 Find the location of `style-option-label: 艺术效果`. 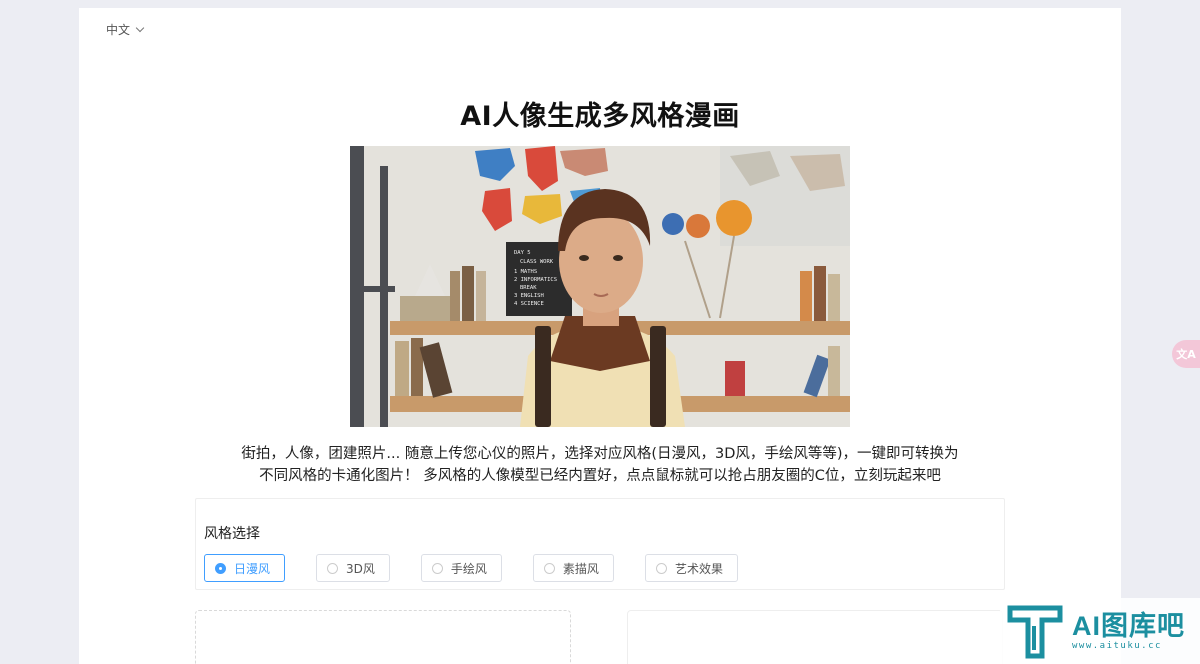

style-option-label: 艺术效果 is located at coordinates (698, 568).